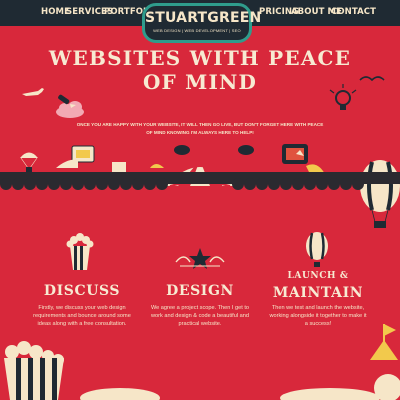  I want to click on discuss-title: DISCUSS, so click(82, 291).